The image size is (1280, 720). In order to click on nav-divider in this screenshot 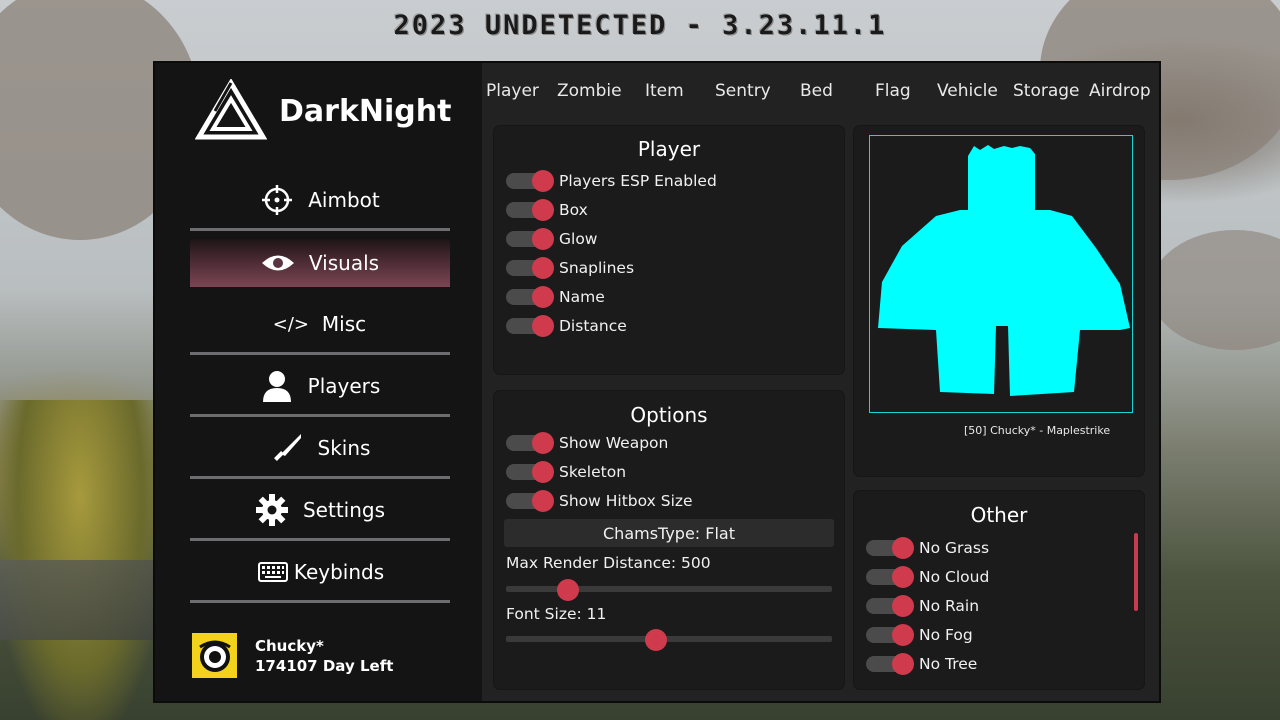, I will do `click(320, 229)`.